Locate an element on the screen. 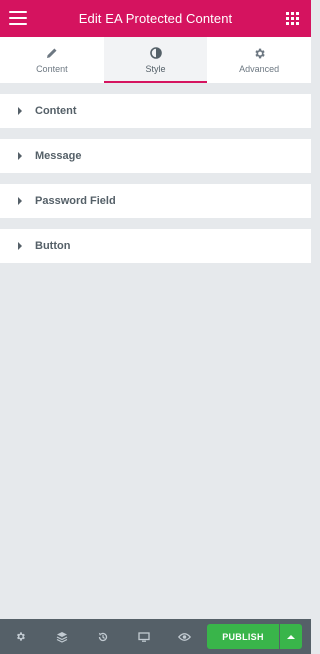  gear-icon is located at coordinates (259, 53).